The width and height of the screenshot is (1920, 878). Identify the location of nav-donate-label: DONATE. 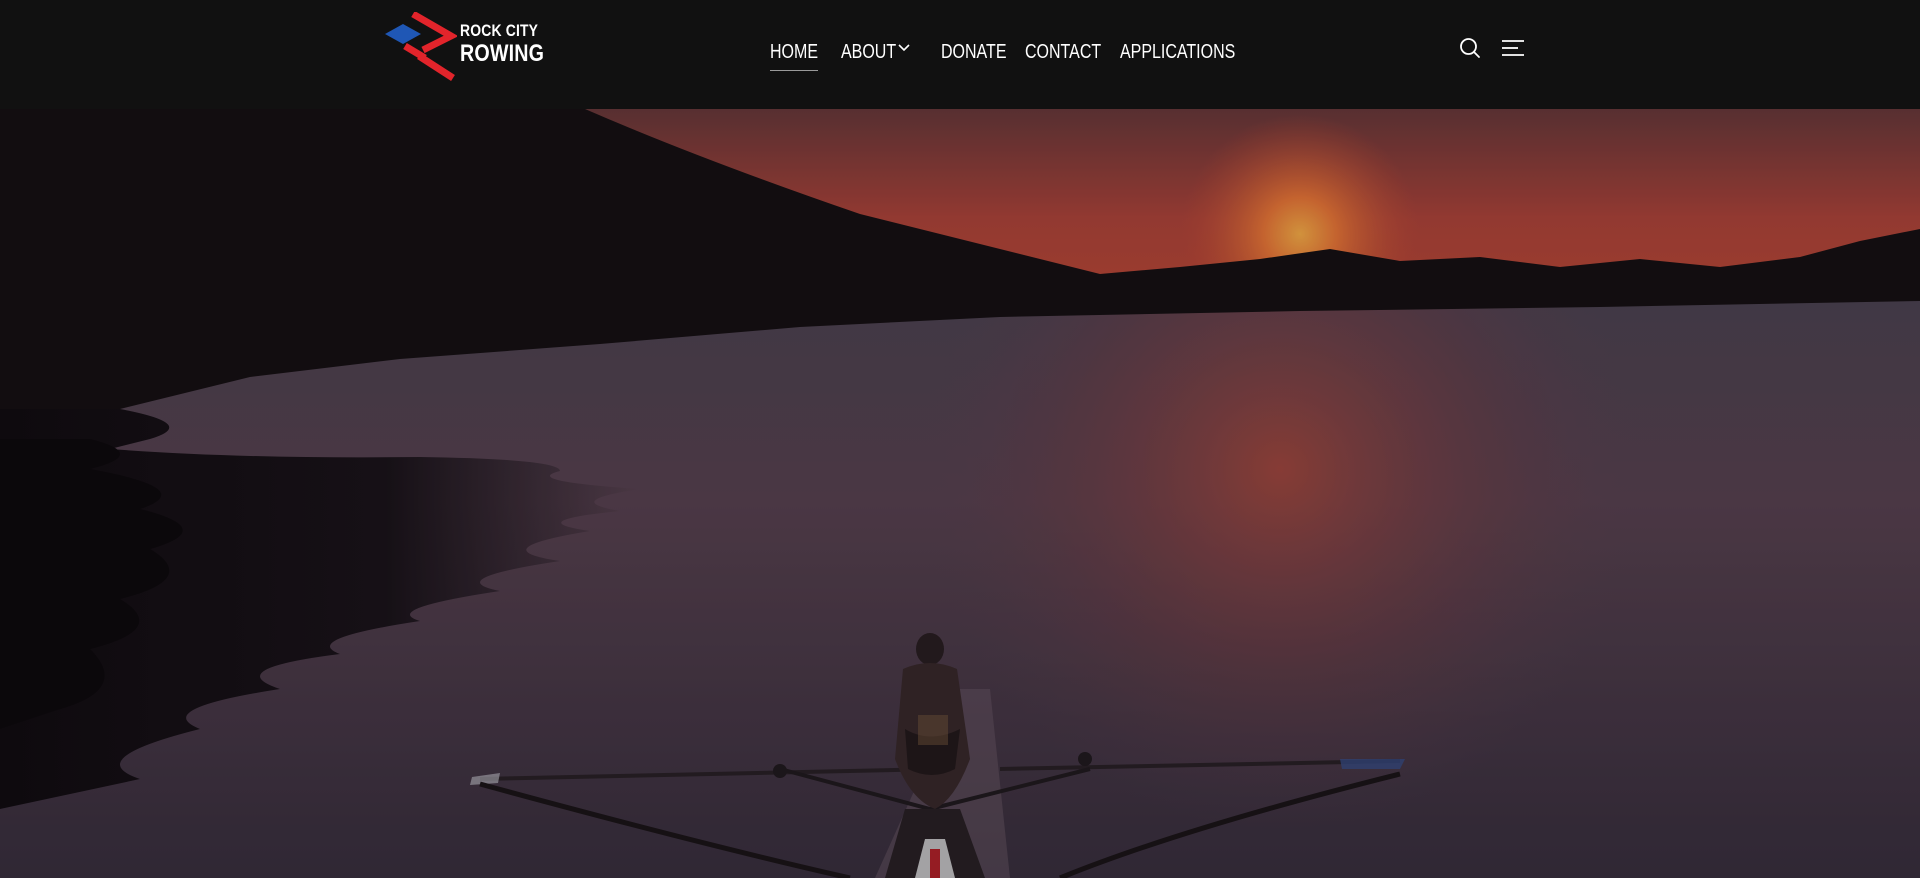
(974, 52).